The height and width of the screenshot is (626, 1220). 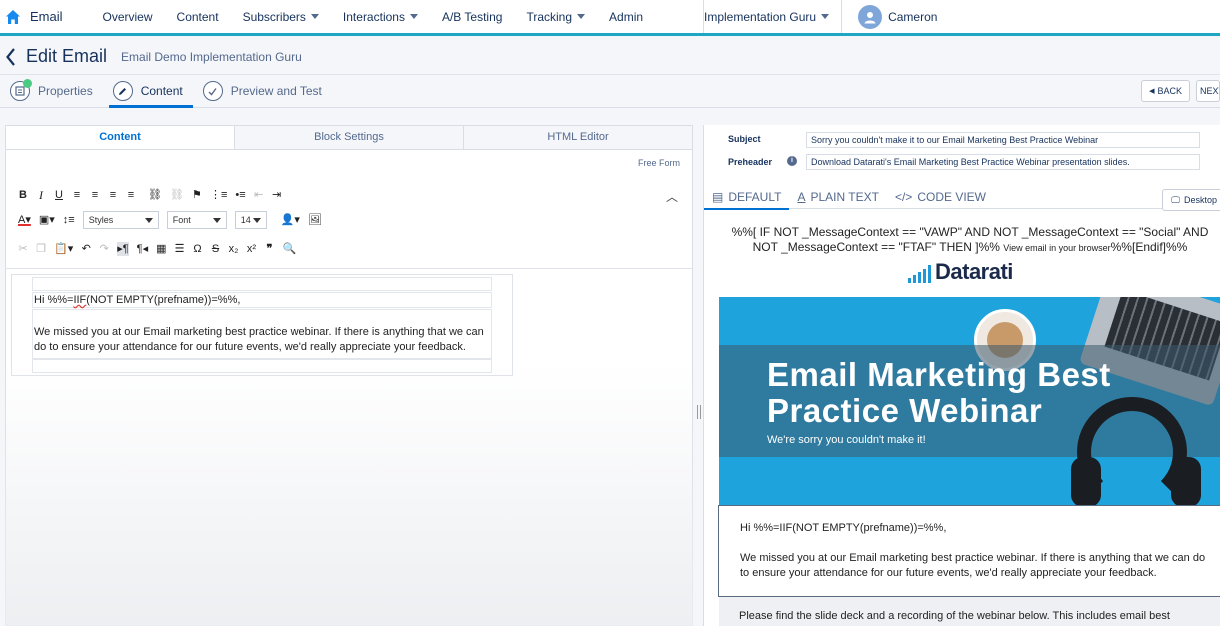 I want to click on info-icon: i, so click(x=792, y=161).